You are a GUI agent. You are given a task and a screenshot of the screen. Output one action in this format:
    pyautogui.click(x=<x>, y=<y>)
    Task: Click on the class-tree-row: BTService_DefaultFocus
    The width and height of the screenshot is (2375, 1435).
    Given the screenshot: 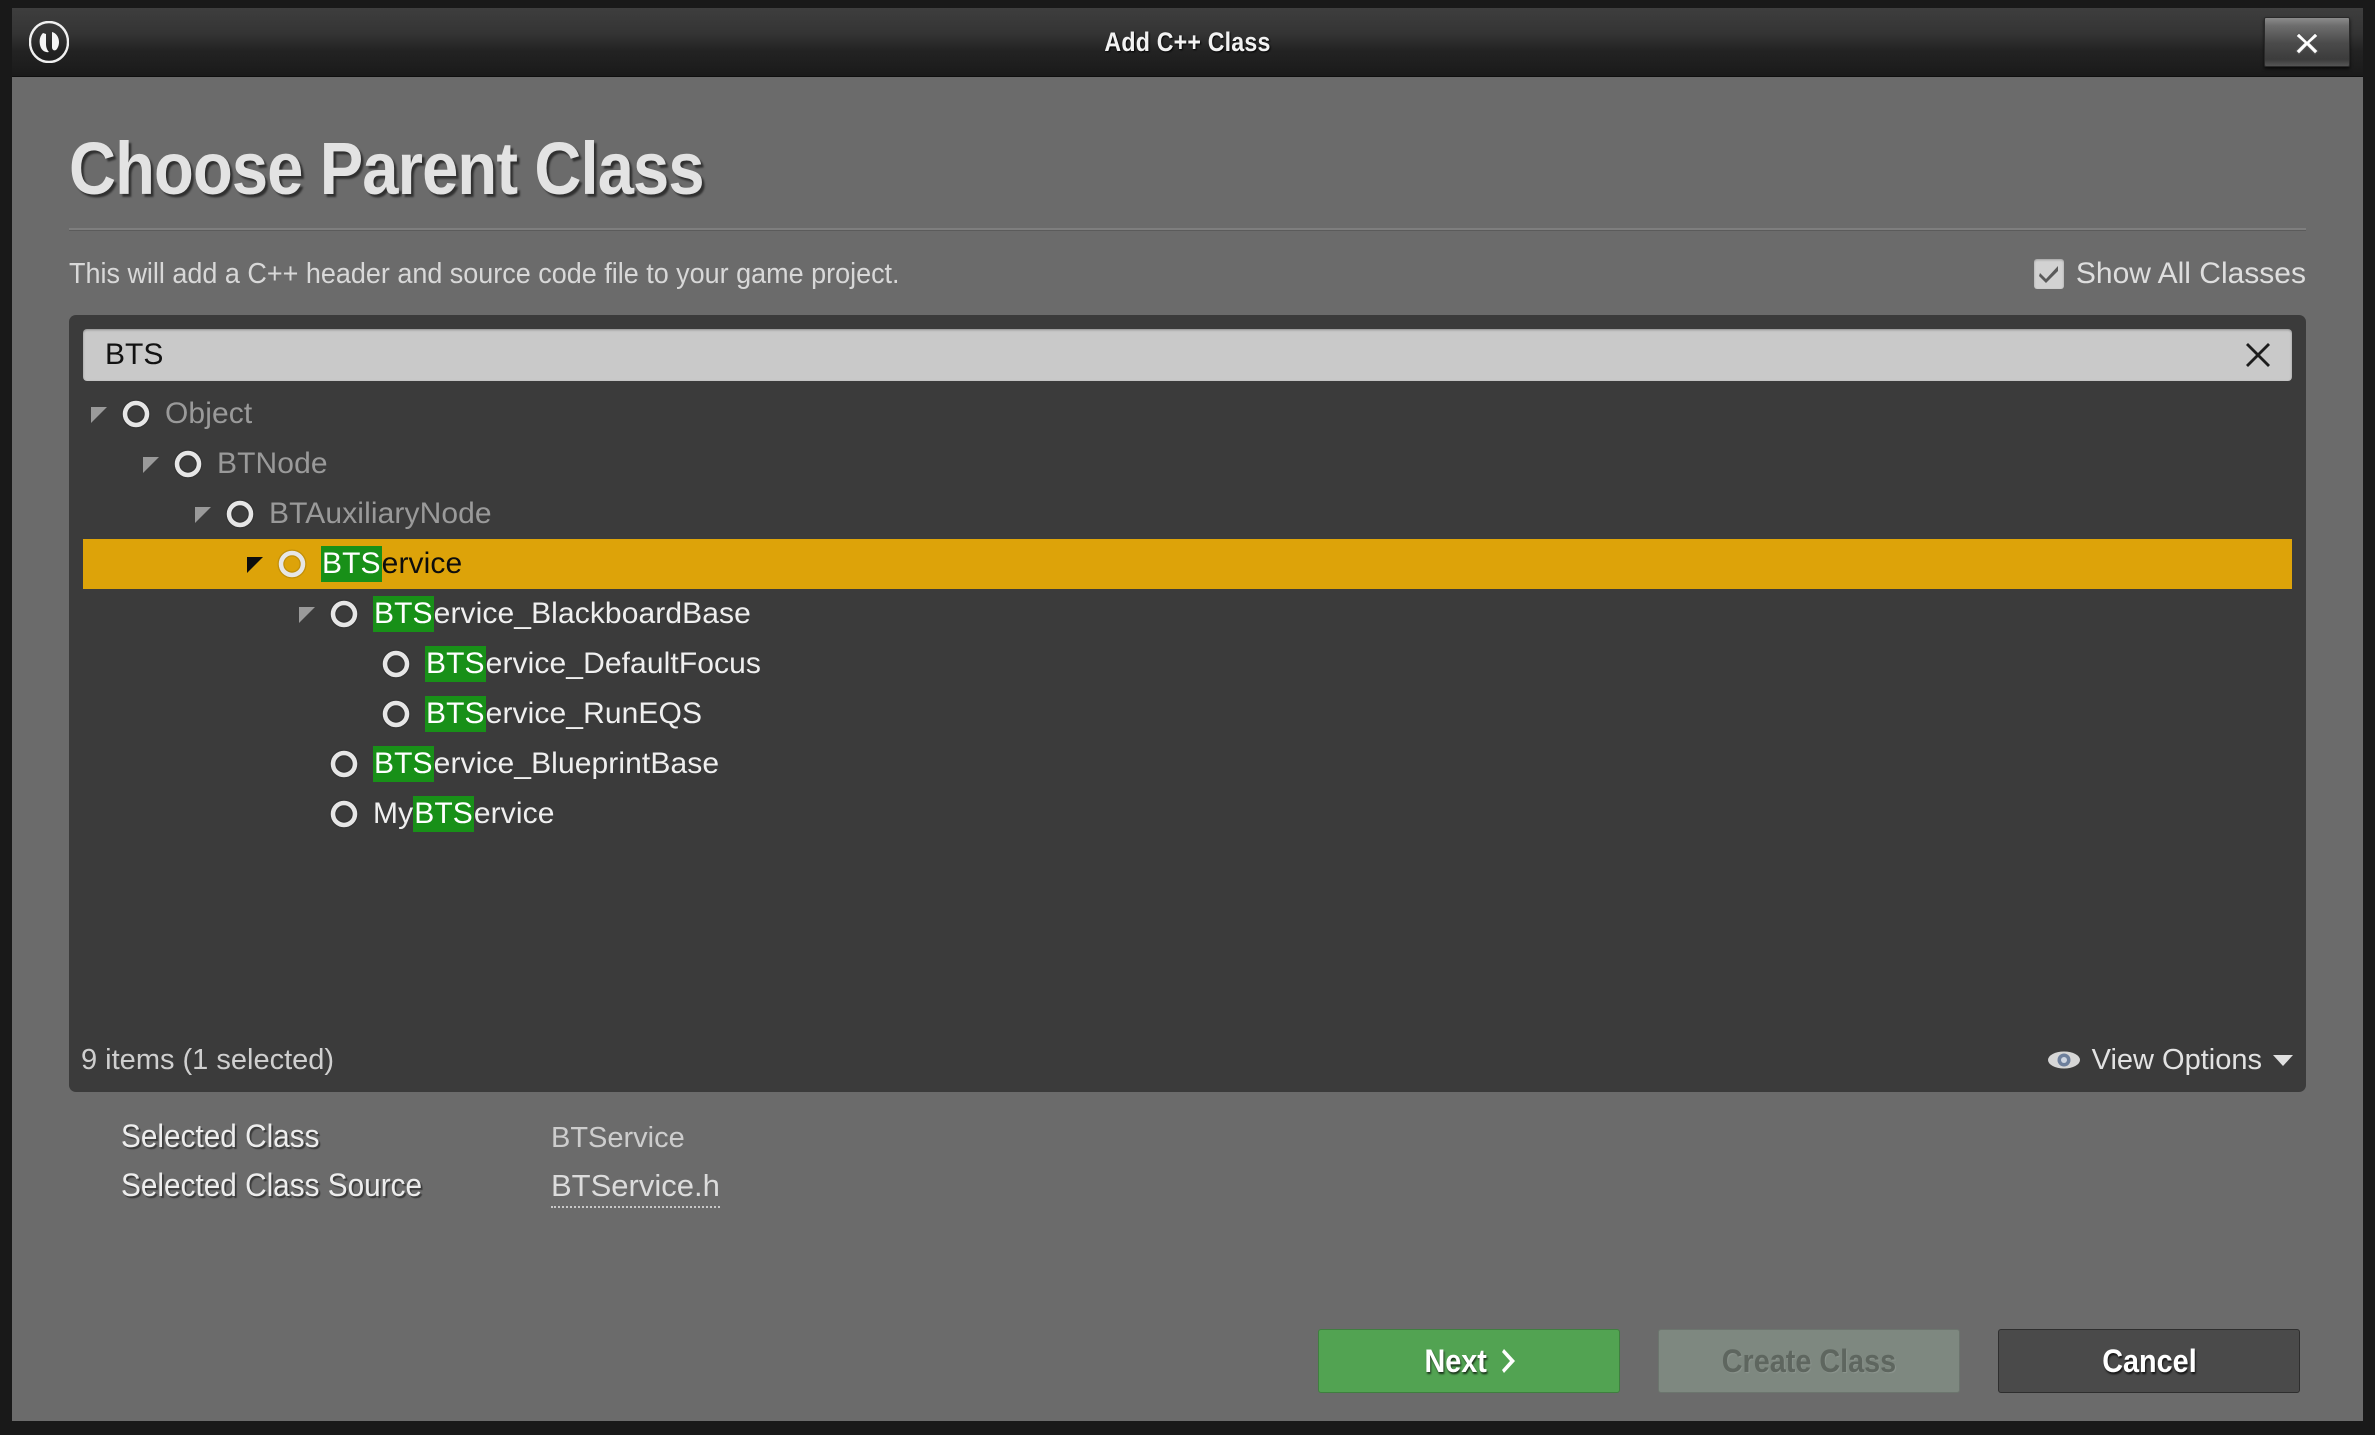 What is the action you would take?
    pyautogui.click(x=1187, y=664)
    